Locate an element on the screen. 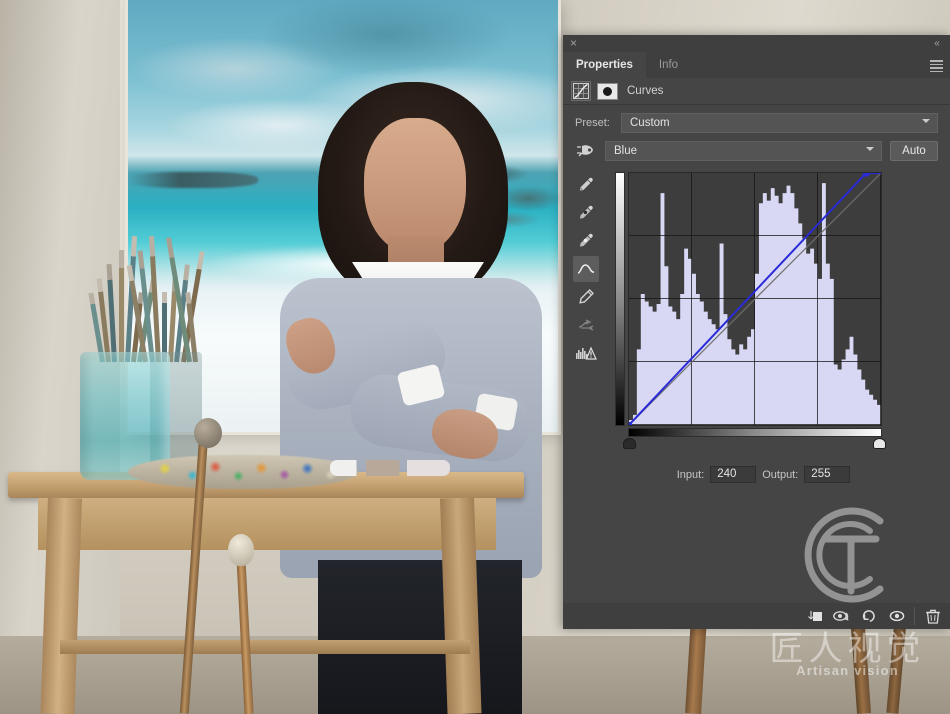 This screenshot has height=714, width=950. edit-points-curve-tool is located at coordinates (586, 269).